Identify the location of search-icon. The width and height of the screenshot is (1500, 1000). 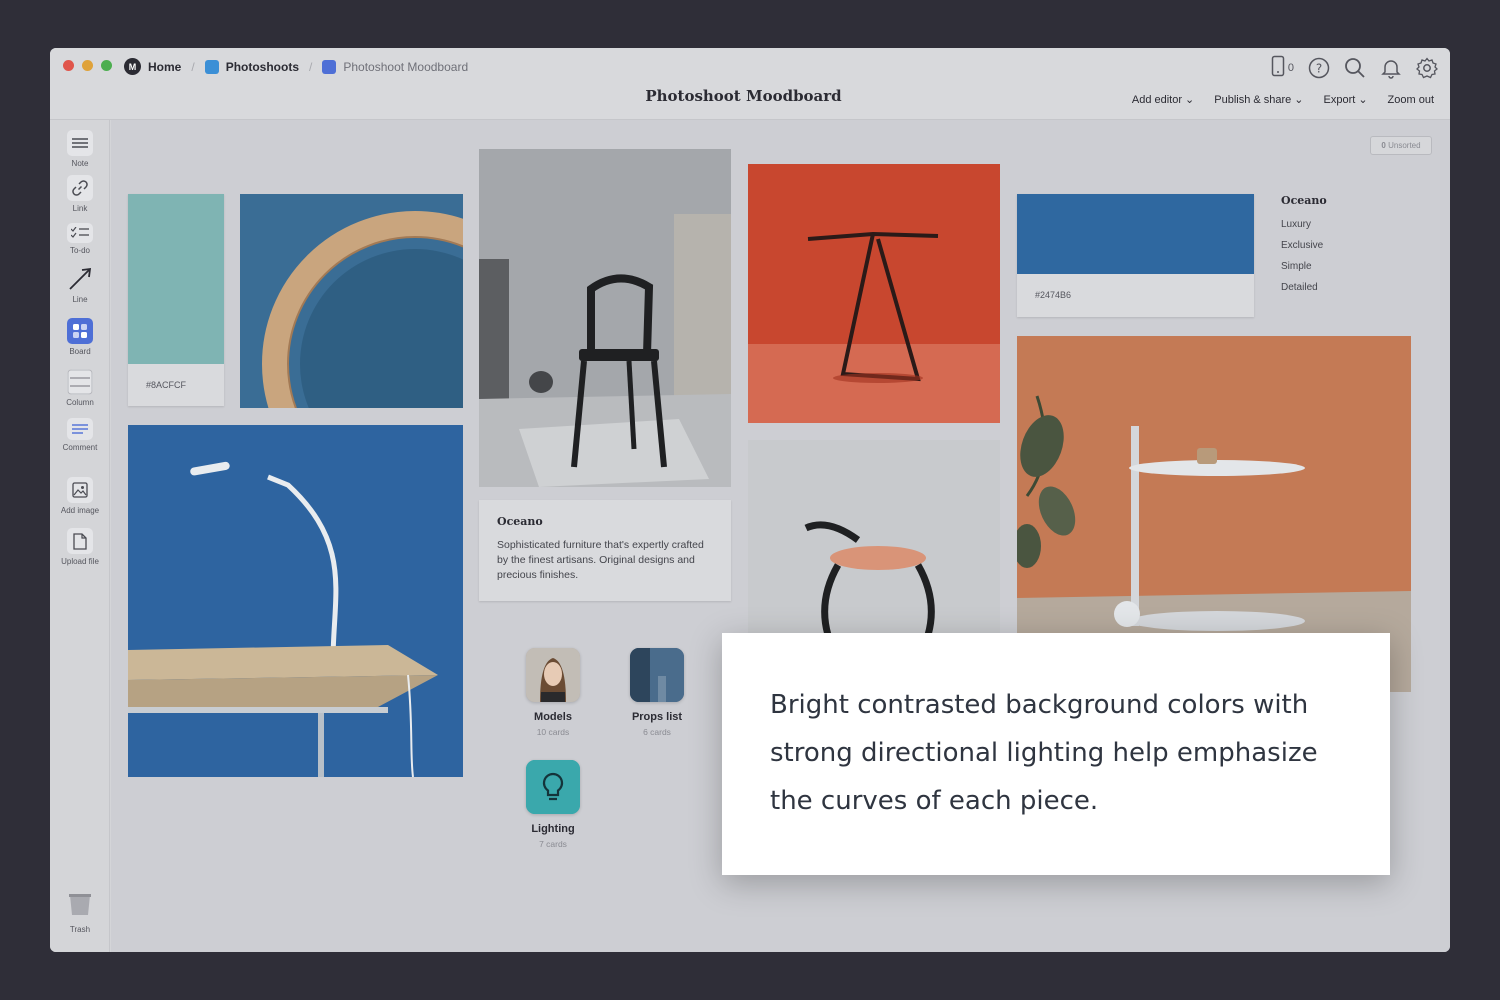
(1355, 68).